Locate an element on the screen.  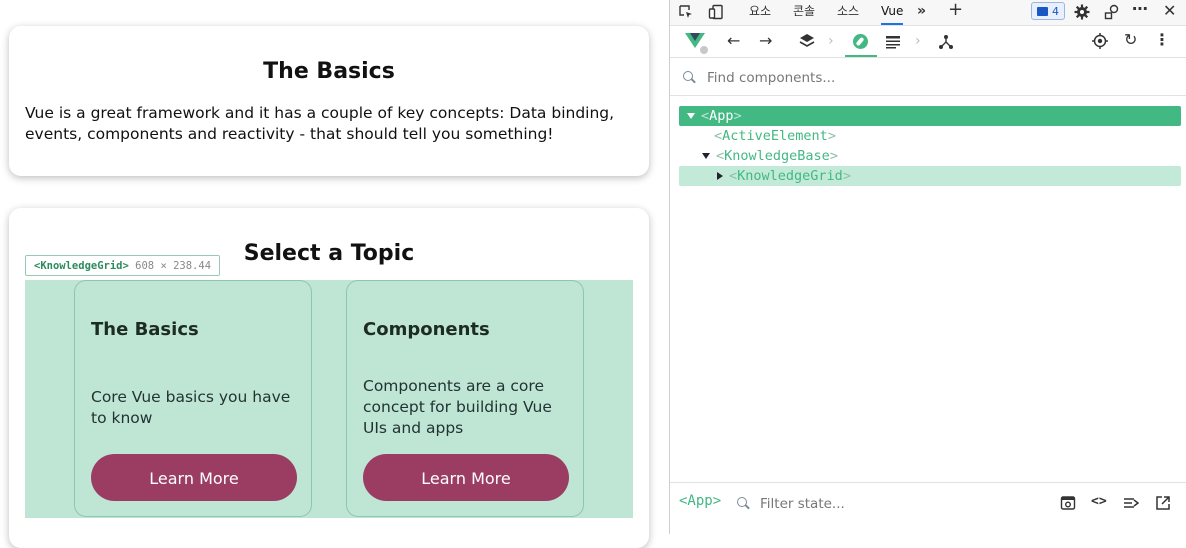
component-name: KnowledgeGrid is located at coordinates (790, 176).